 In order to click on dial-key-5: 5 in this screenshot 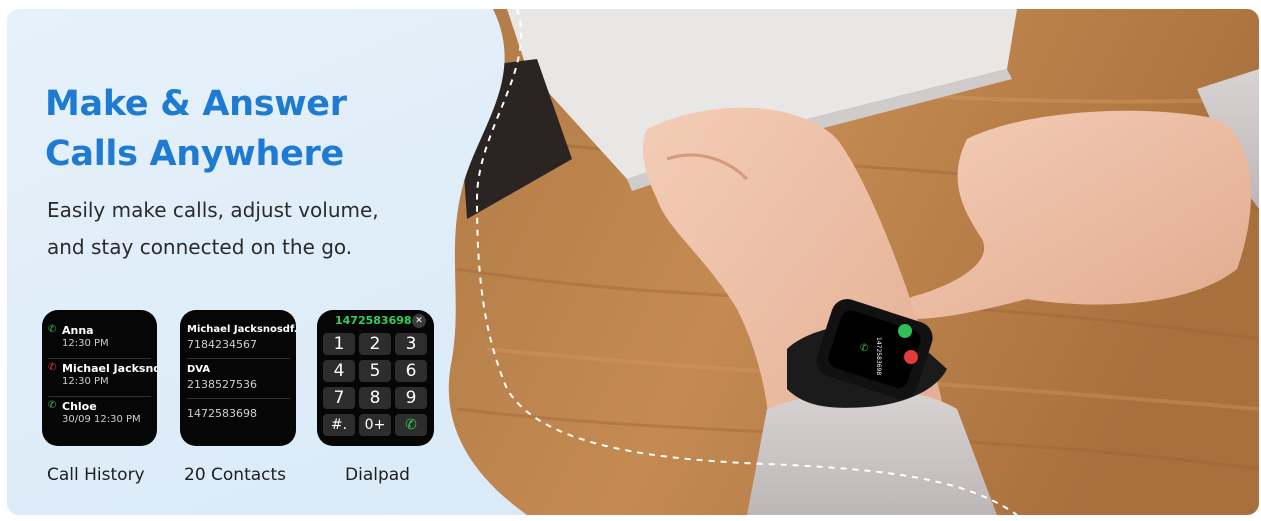, I will do `click(375, 371)`.